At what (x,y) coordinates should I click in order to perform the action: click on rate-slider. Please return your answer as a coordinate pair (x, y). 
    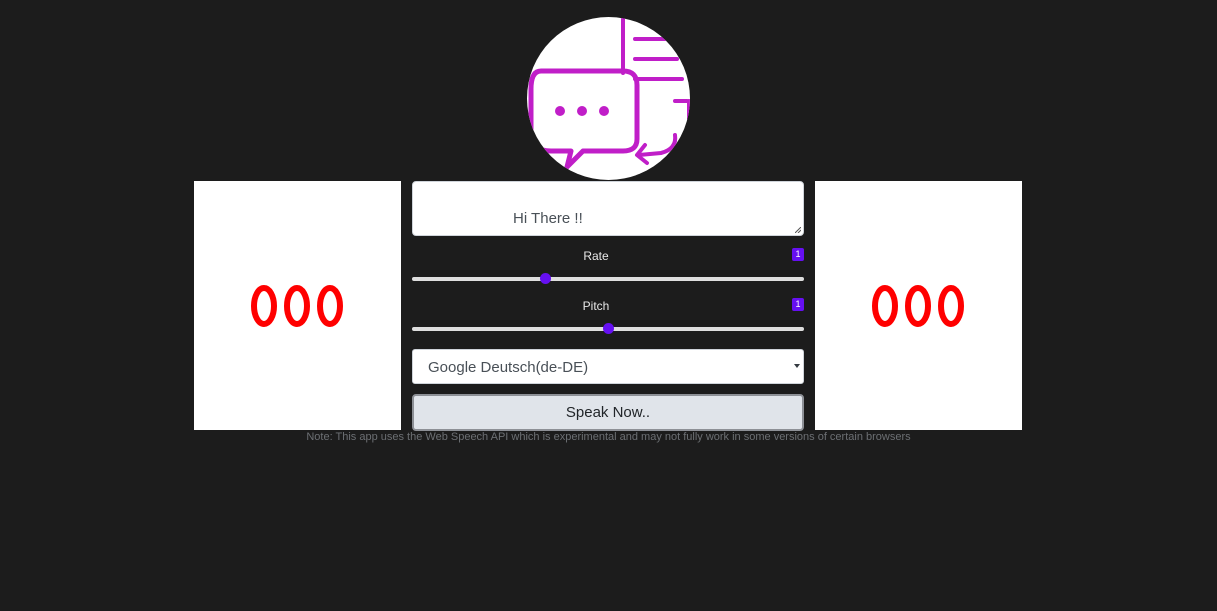
    Looking at the image, I should click on (608, 278).